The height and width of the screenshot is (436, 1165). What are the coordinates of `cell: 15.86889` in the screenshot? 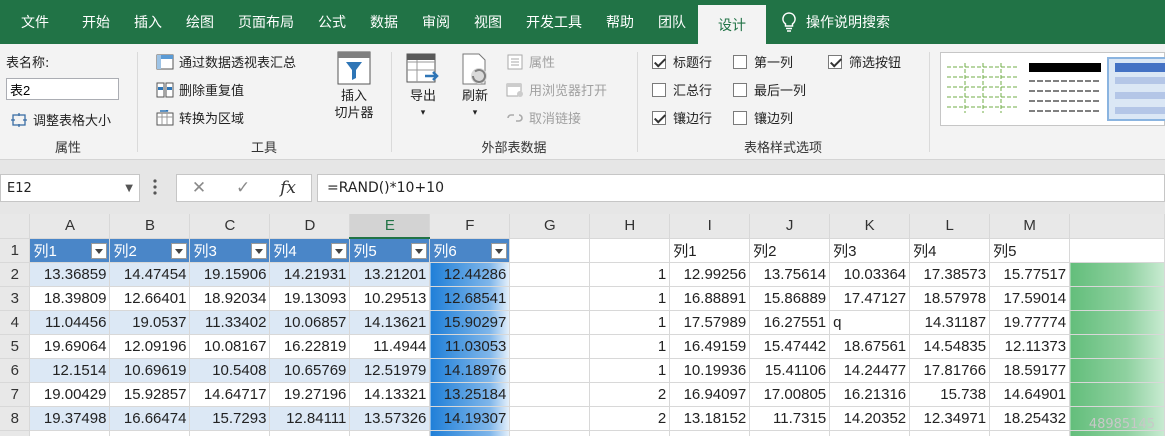 It's located at (790, 298).